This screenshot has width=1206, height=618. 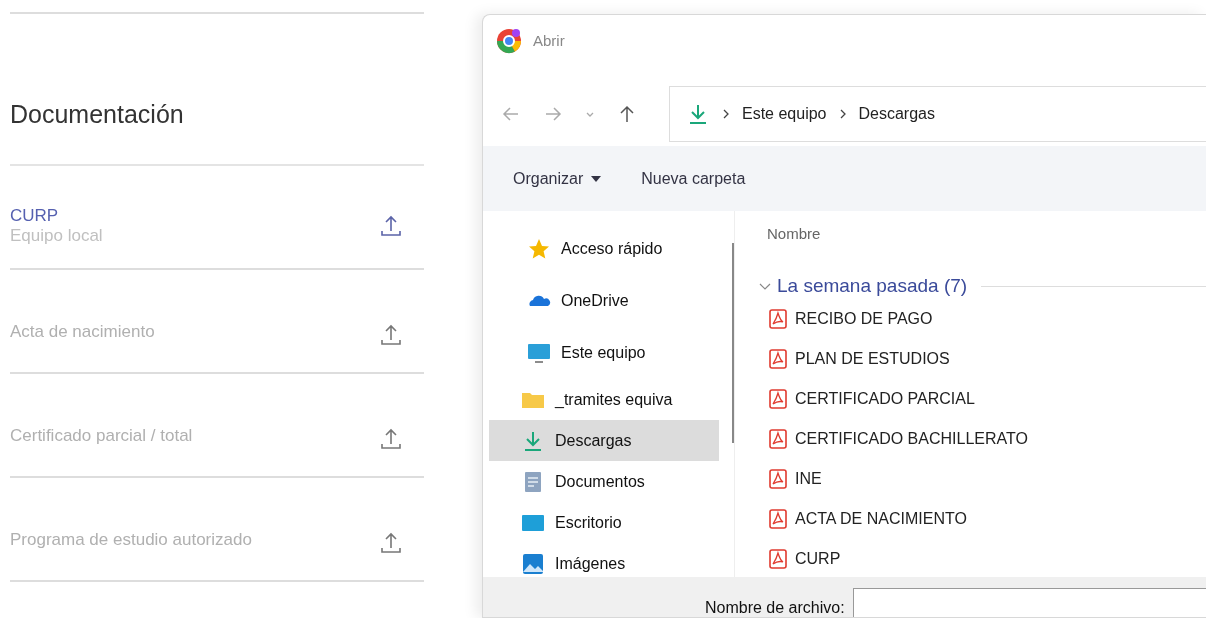 What do you see at coordinates (794, 233) in the screenshot?
I see `column-header: Nombre` at bounding box center [794, 233].